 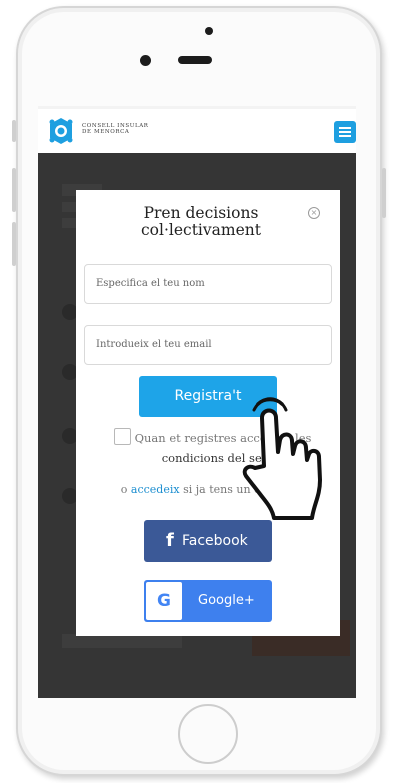 I want to click on org-name-line2: DE MENORCA, so click(x=106, y=132).